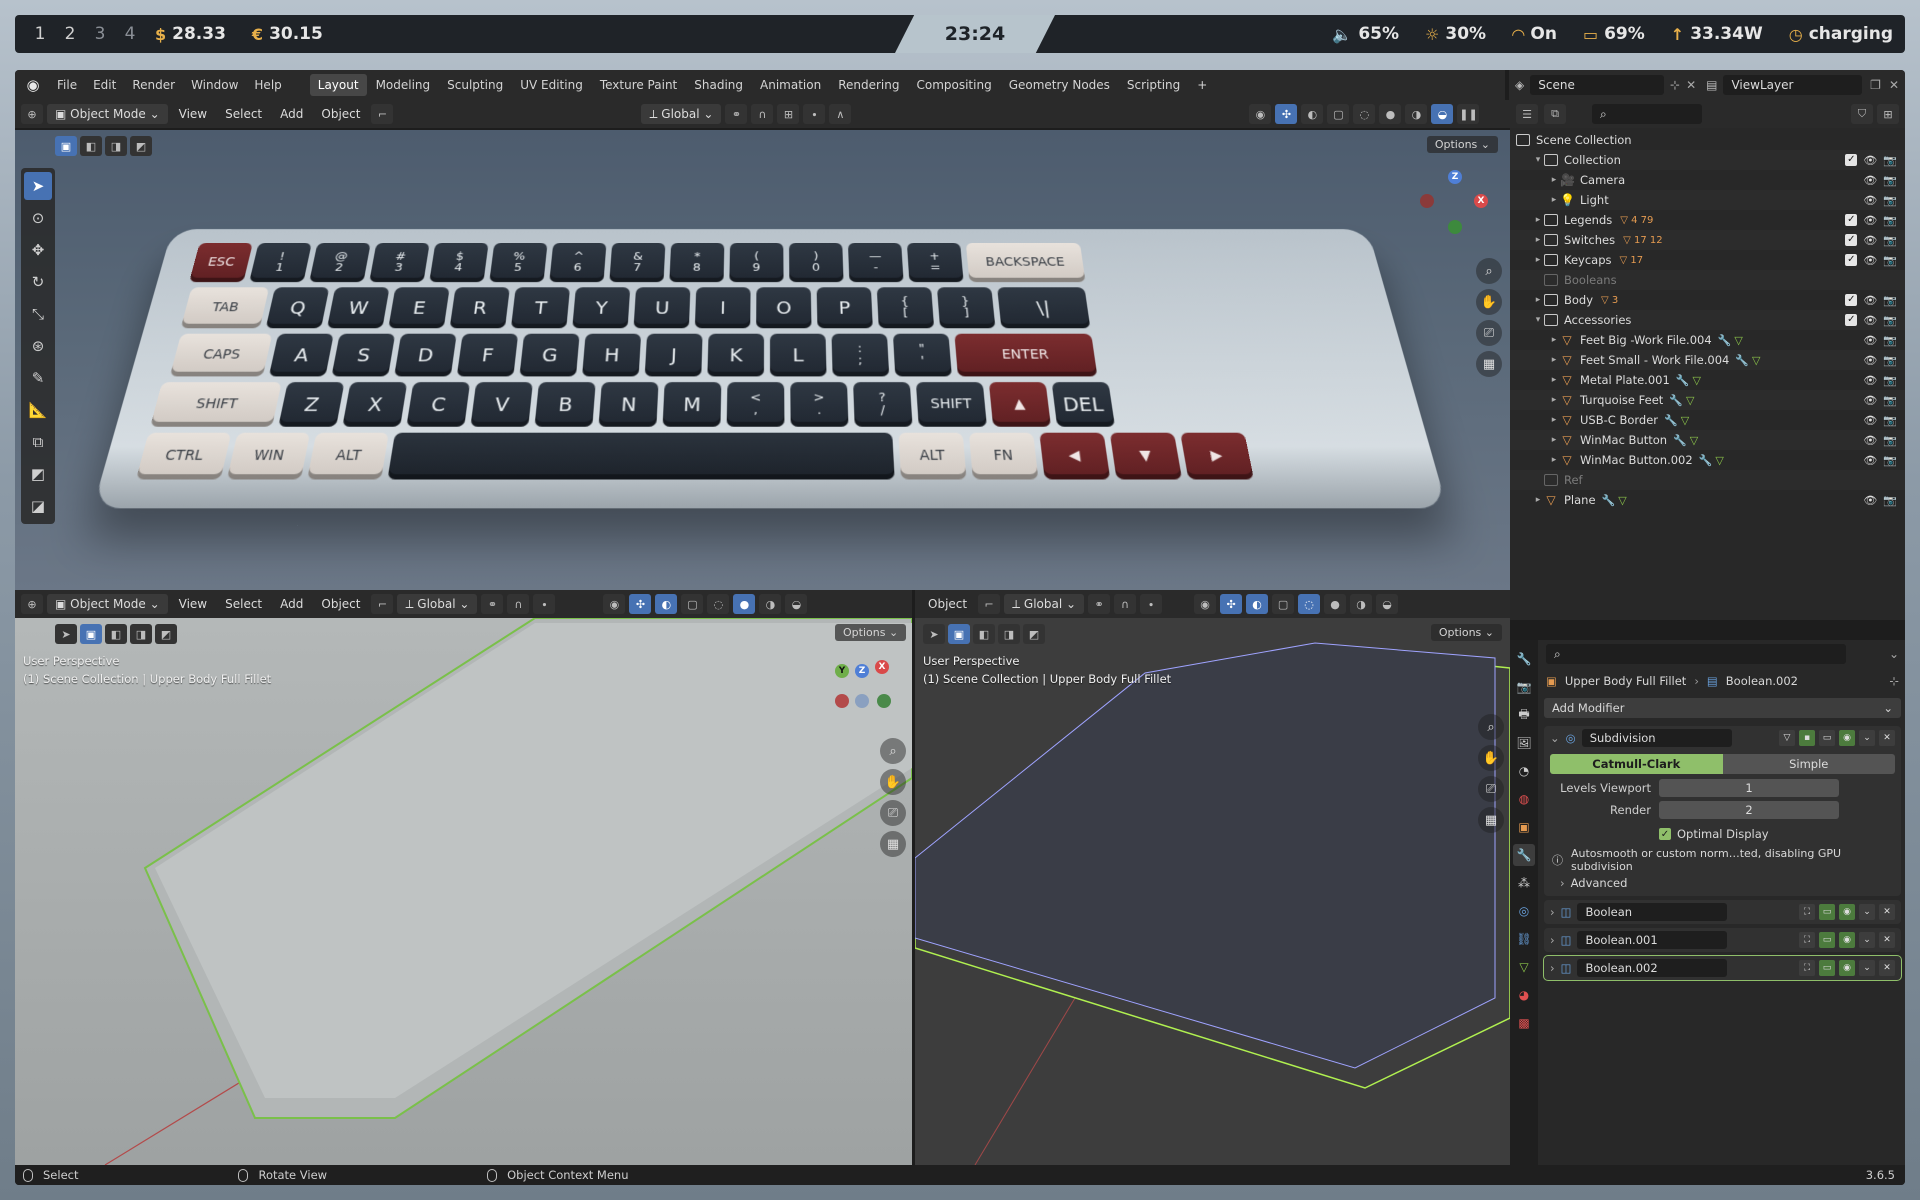 This screenshot has width=1920, height=1200. Describe the element at coordinates (1597, 85) in the screenshot. I see `scene-selector: Scene` at that location.